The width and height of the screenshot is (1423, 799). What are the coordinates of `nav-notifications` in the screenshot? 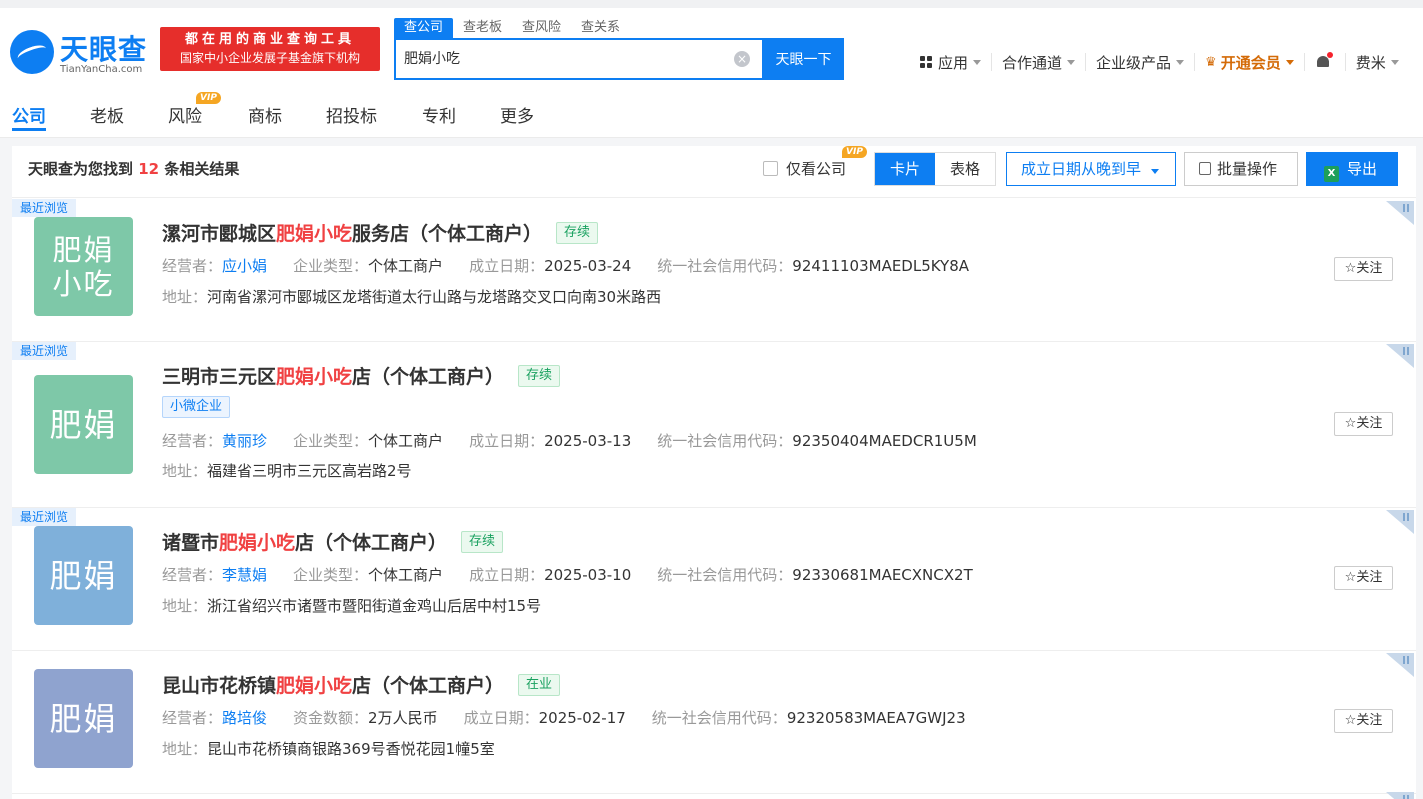 It's located at (1325, 61).